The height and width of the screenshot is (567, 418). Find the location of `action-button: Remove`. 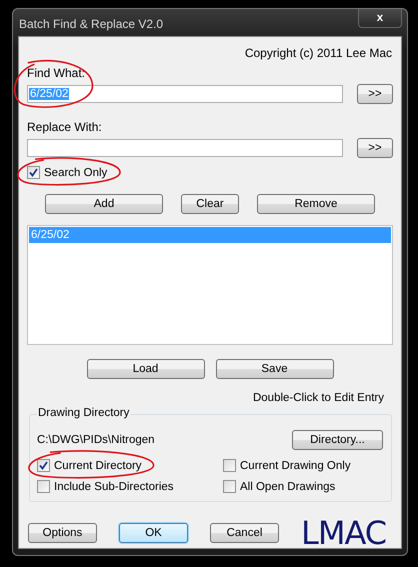

action-button: Remove is located at coordinates (316, 204).